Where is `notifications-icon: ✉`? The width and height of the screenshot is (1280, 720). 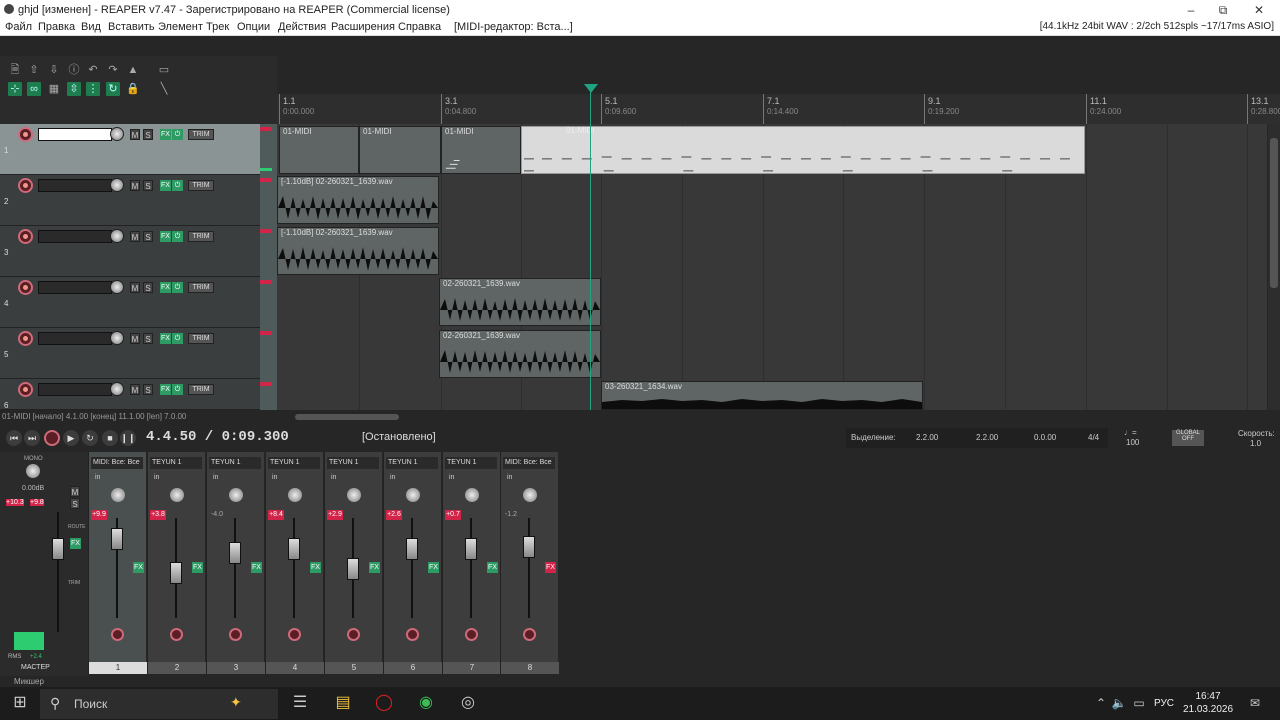 notifications-icon: ✉ is located at coordinates (1255, 703).